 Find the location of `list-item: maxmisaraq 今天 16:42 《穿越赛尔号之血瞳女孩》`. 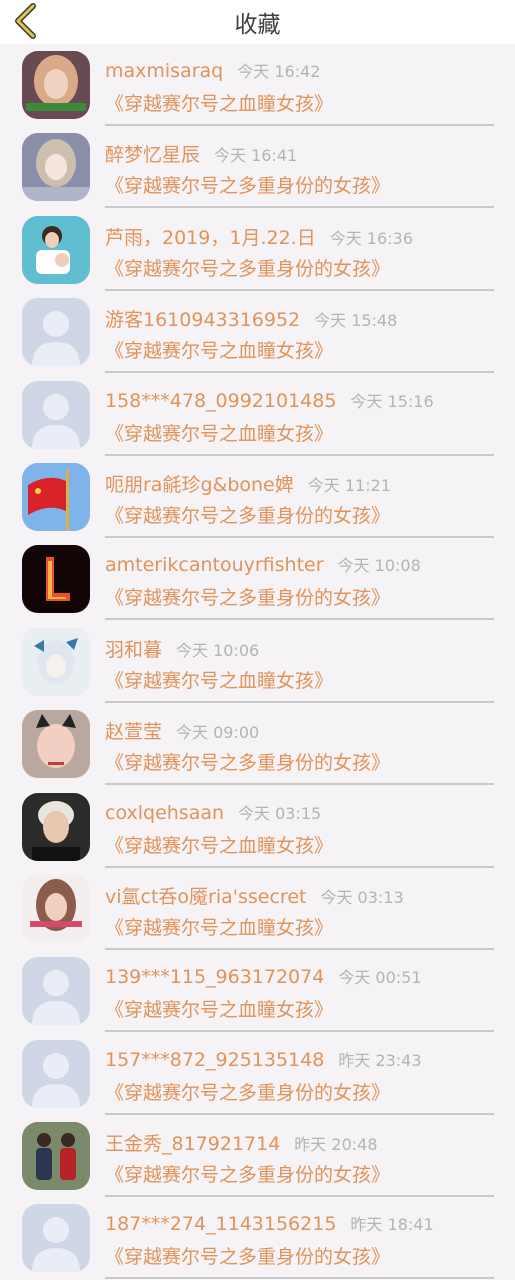

list-item: maxmisaraq 今天 16:42 《穿越赛尔号之血瞳女孩》 is located at coordinates (257, 85).